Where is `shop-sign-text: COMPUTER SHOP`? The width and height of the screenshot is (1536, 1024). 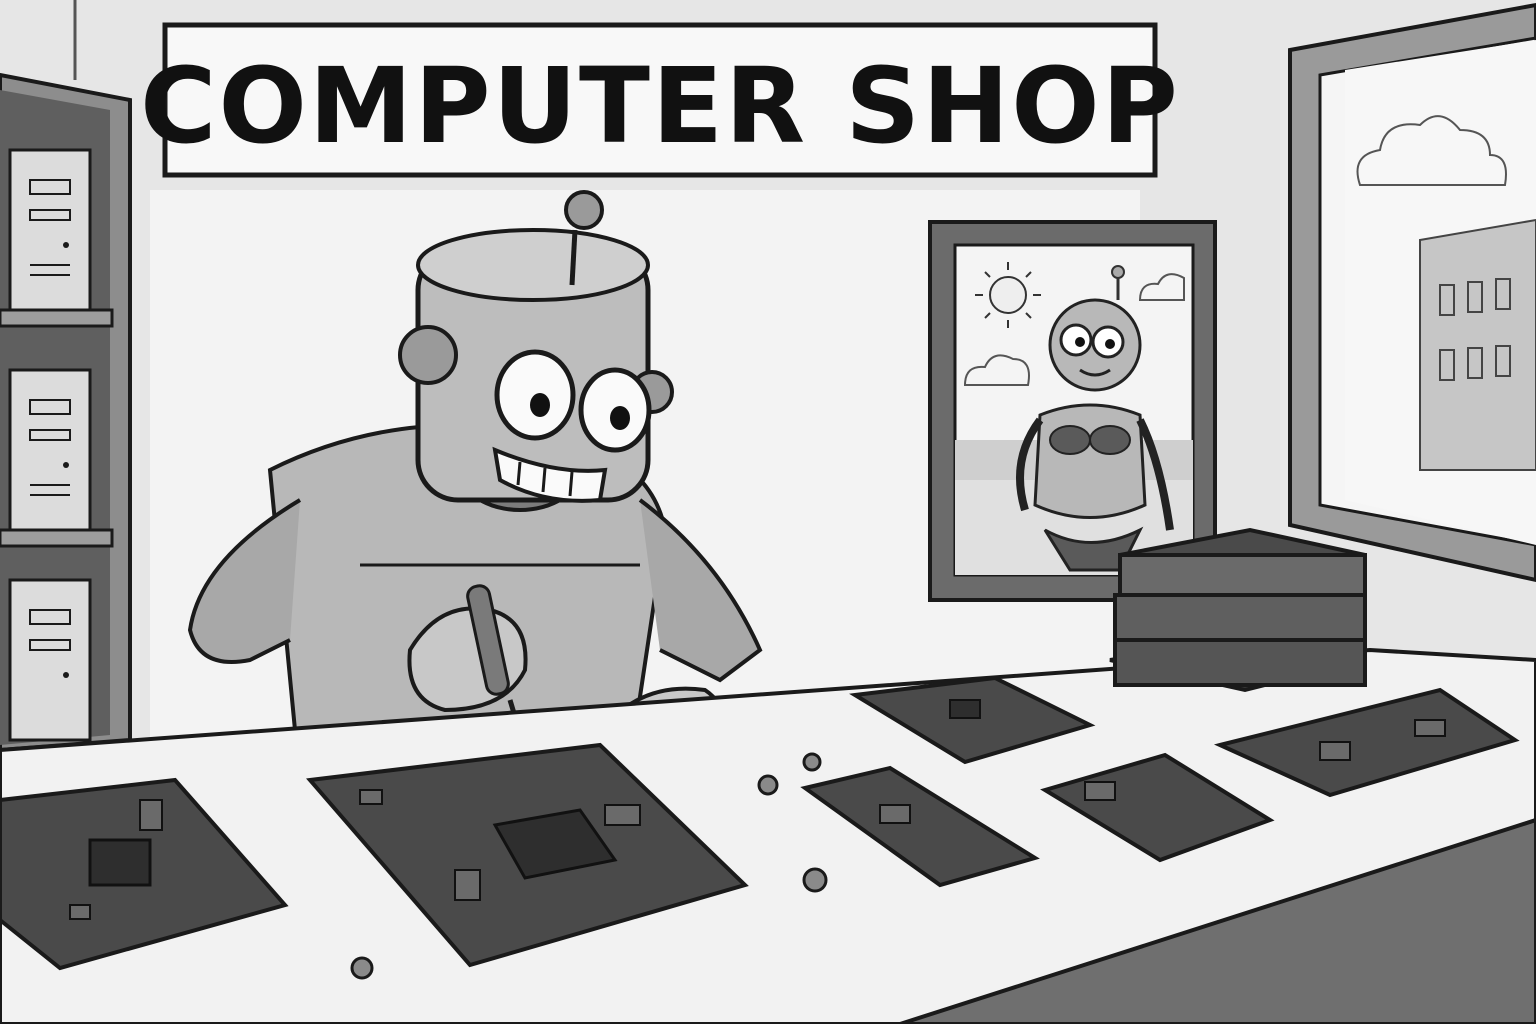
shop-sign-text: COMPUTER SHOP is located at coordinates (660, 106).